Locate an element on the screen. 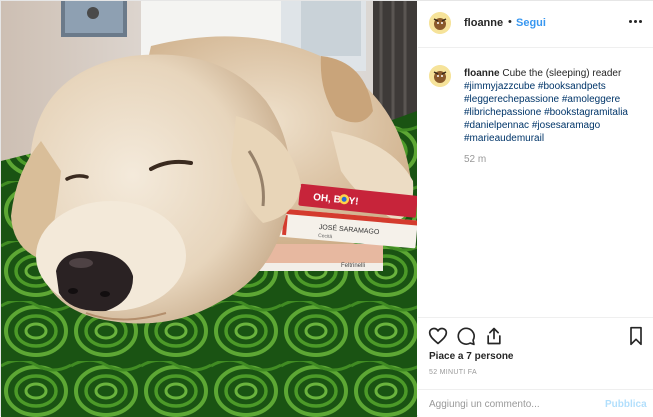  hashtag-link: #booksandpets is located at coordinates (572, 86).